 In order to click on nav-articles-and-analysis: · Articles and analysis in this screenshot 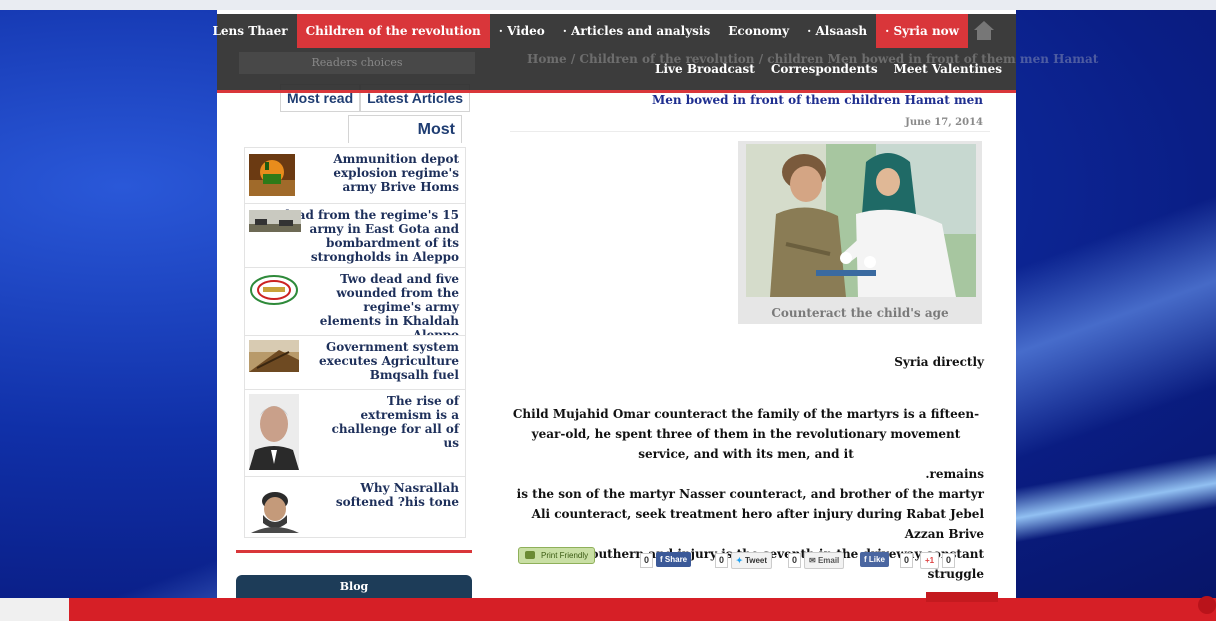, I will do `click(636, 31)`.